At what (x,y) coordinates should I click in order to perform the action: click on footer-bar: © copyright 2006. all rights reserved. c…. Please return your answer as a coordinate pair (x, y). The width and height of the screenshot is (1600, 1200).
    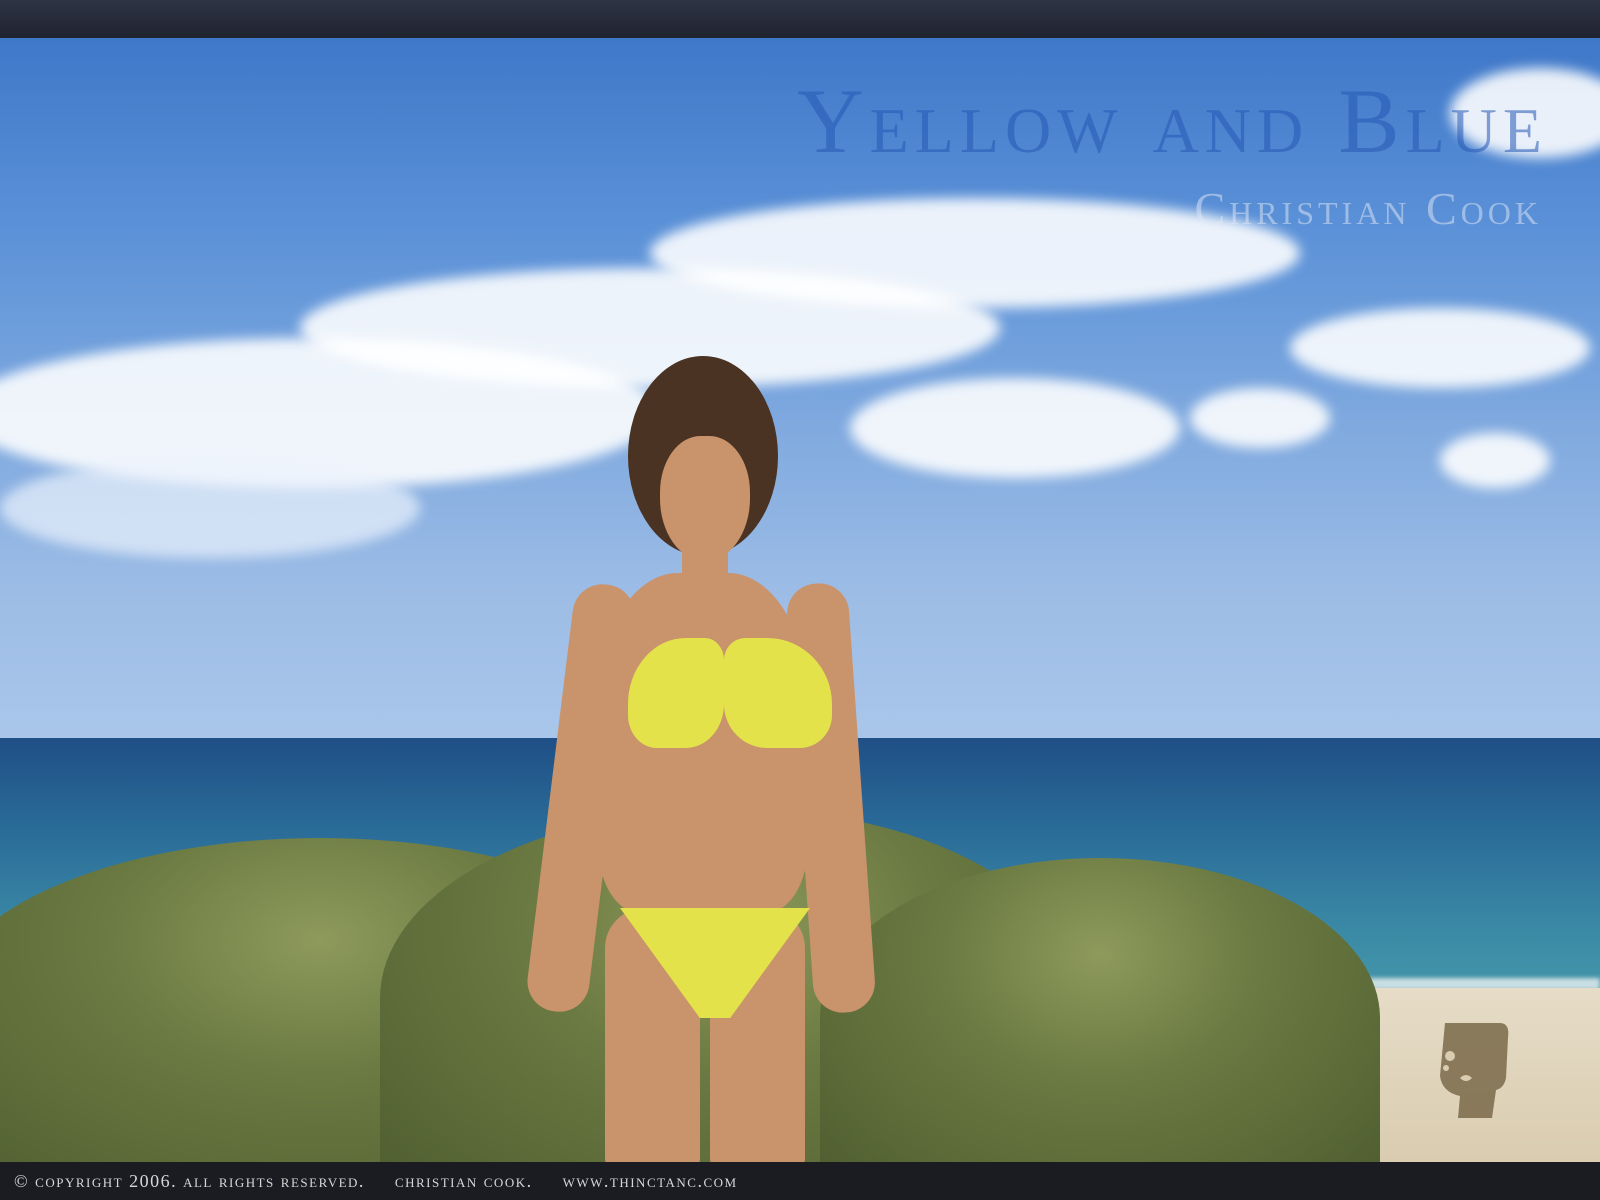
    Looking at the image, I should click on (800, 1181).